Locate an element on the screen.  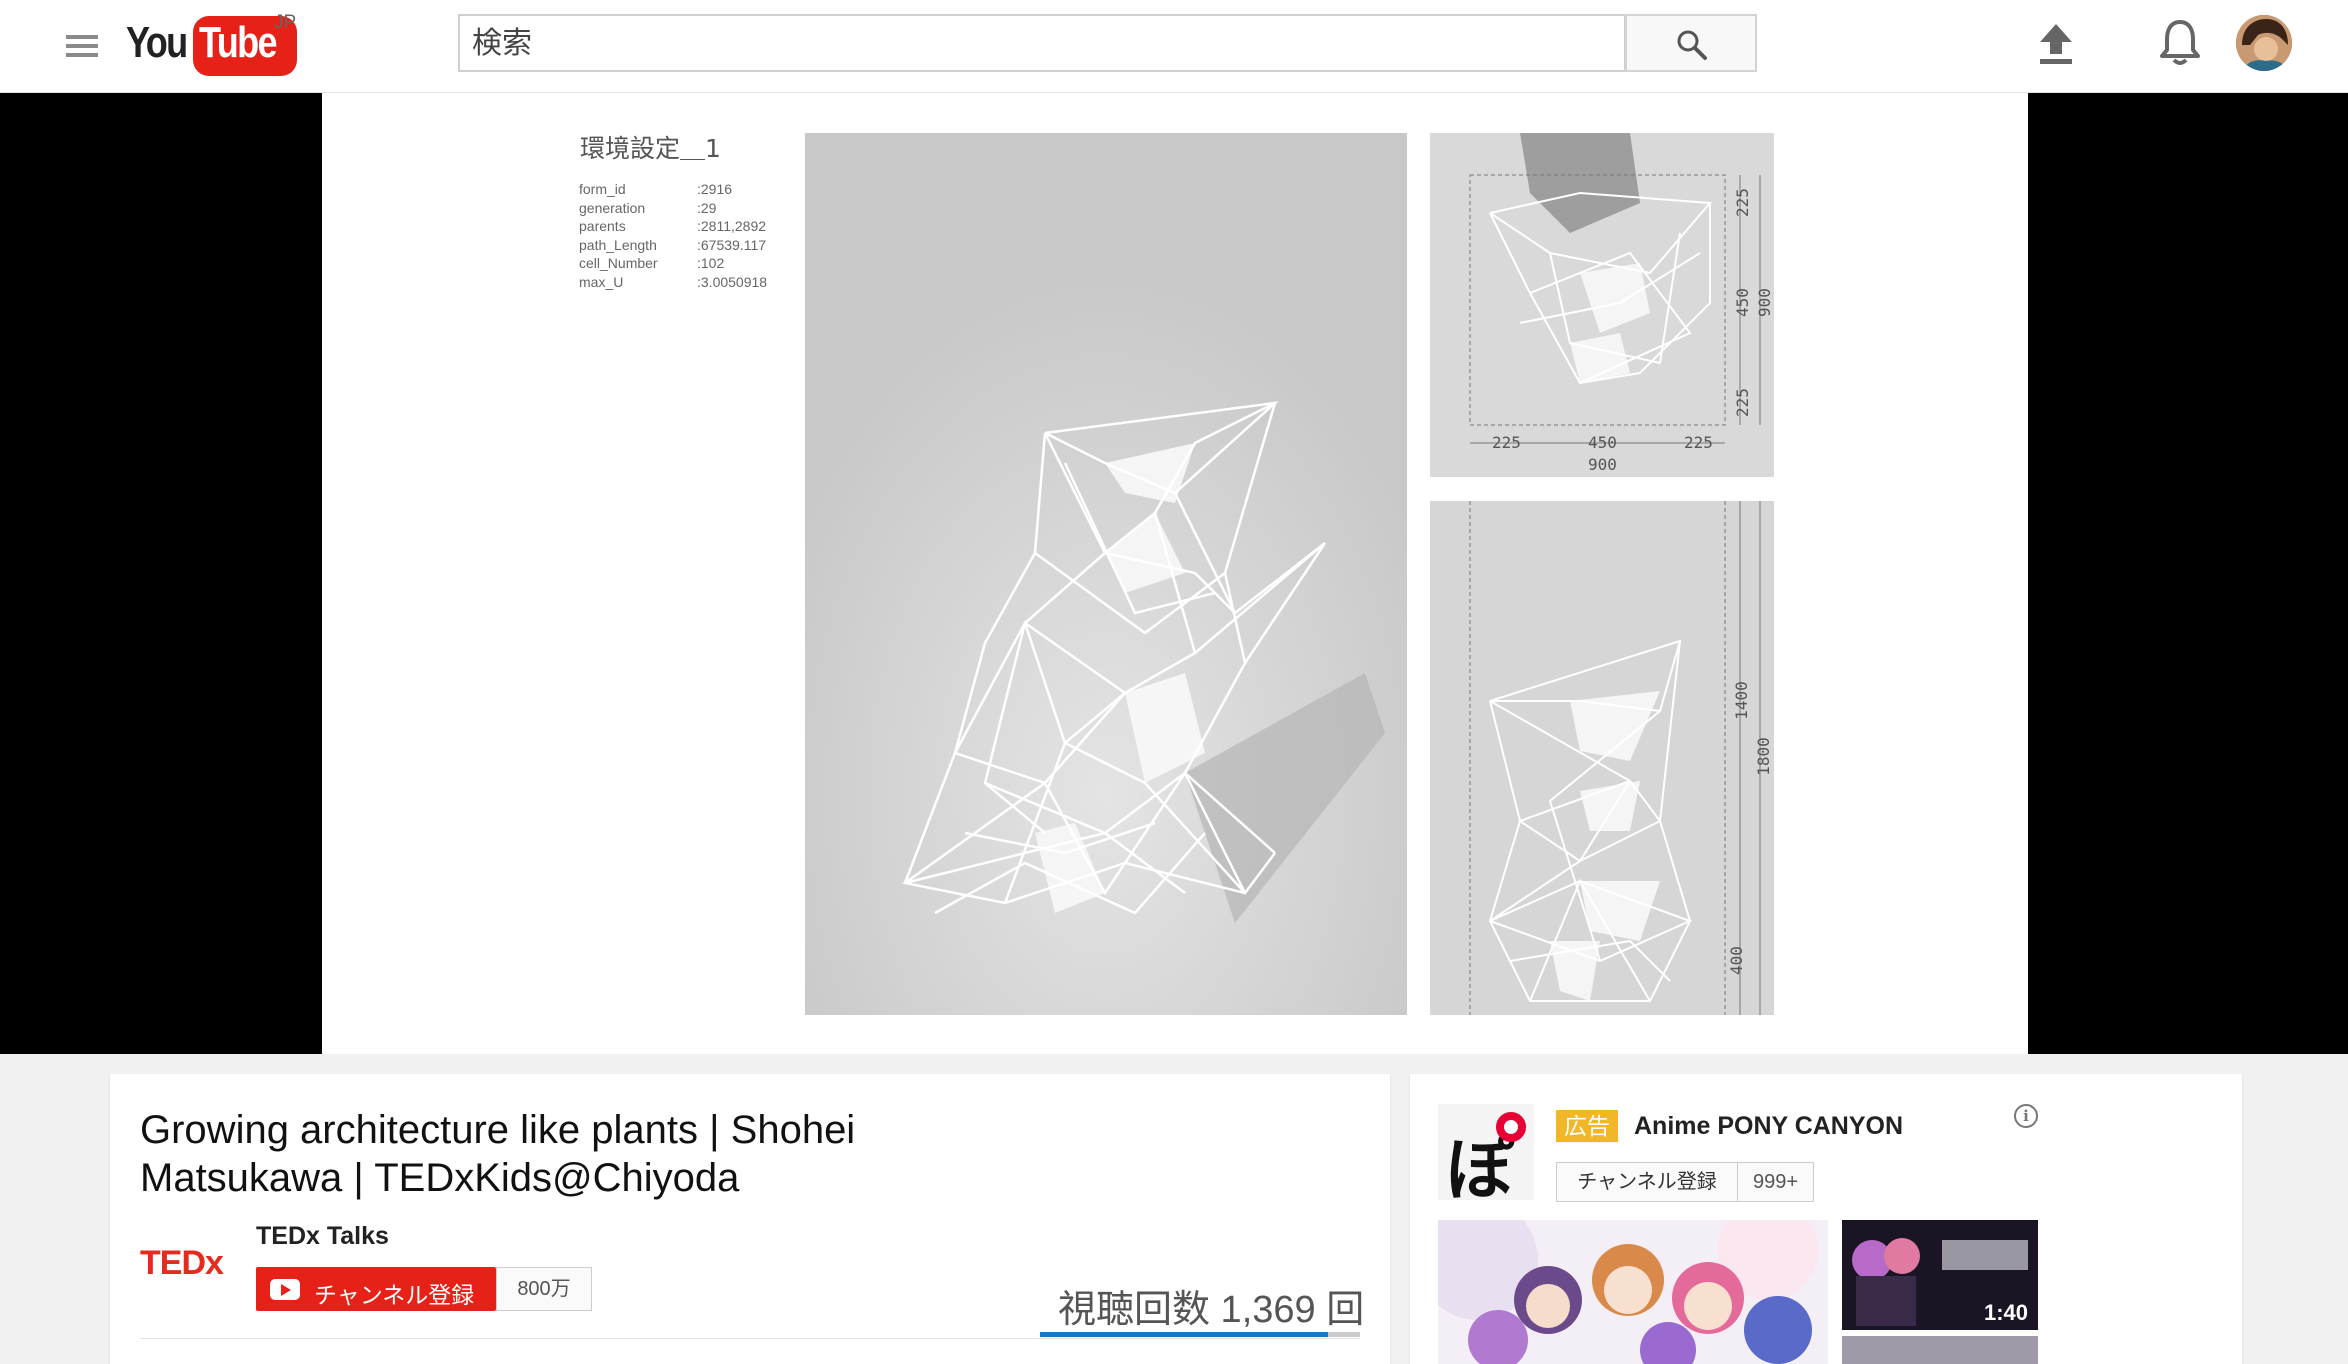
video-duration: 1:40 is located at coordinates (2005, 1312).